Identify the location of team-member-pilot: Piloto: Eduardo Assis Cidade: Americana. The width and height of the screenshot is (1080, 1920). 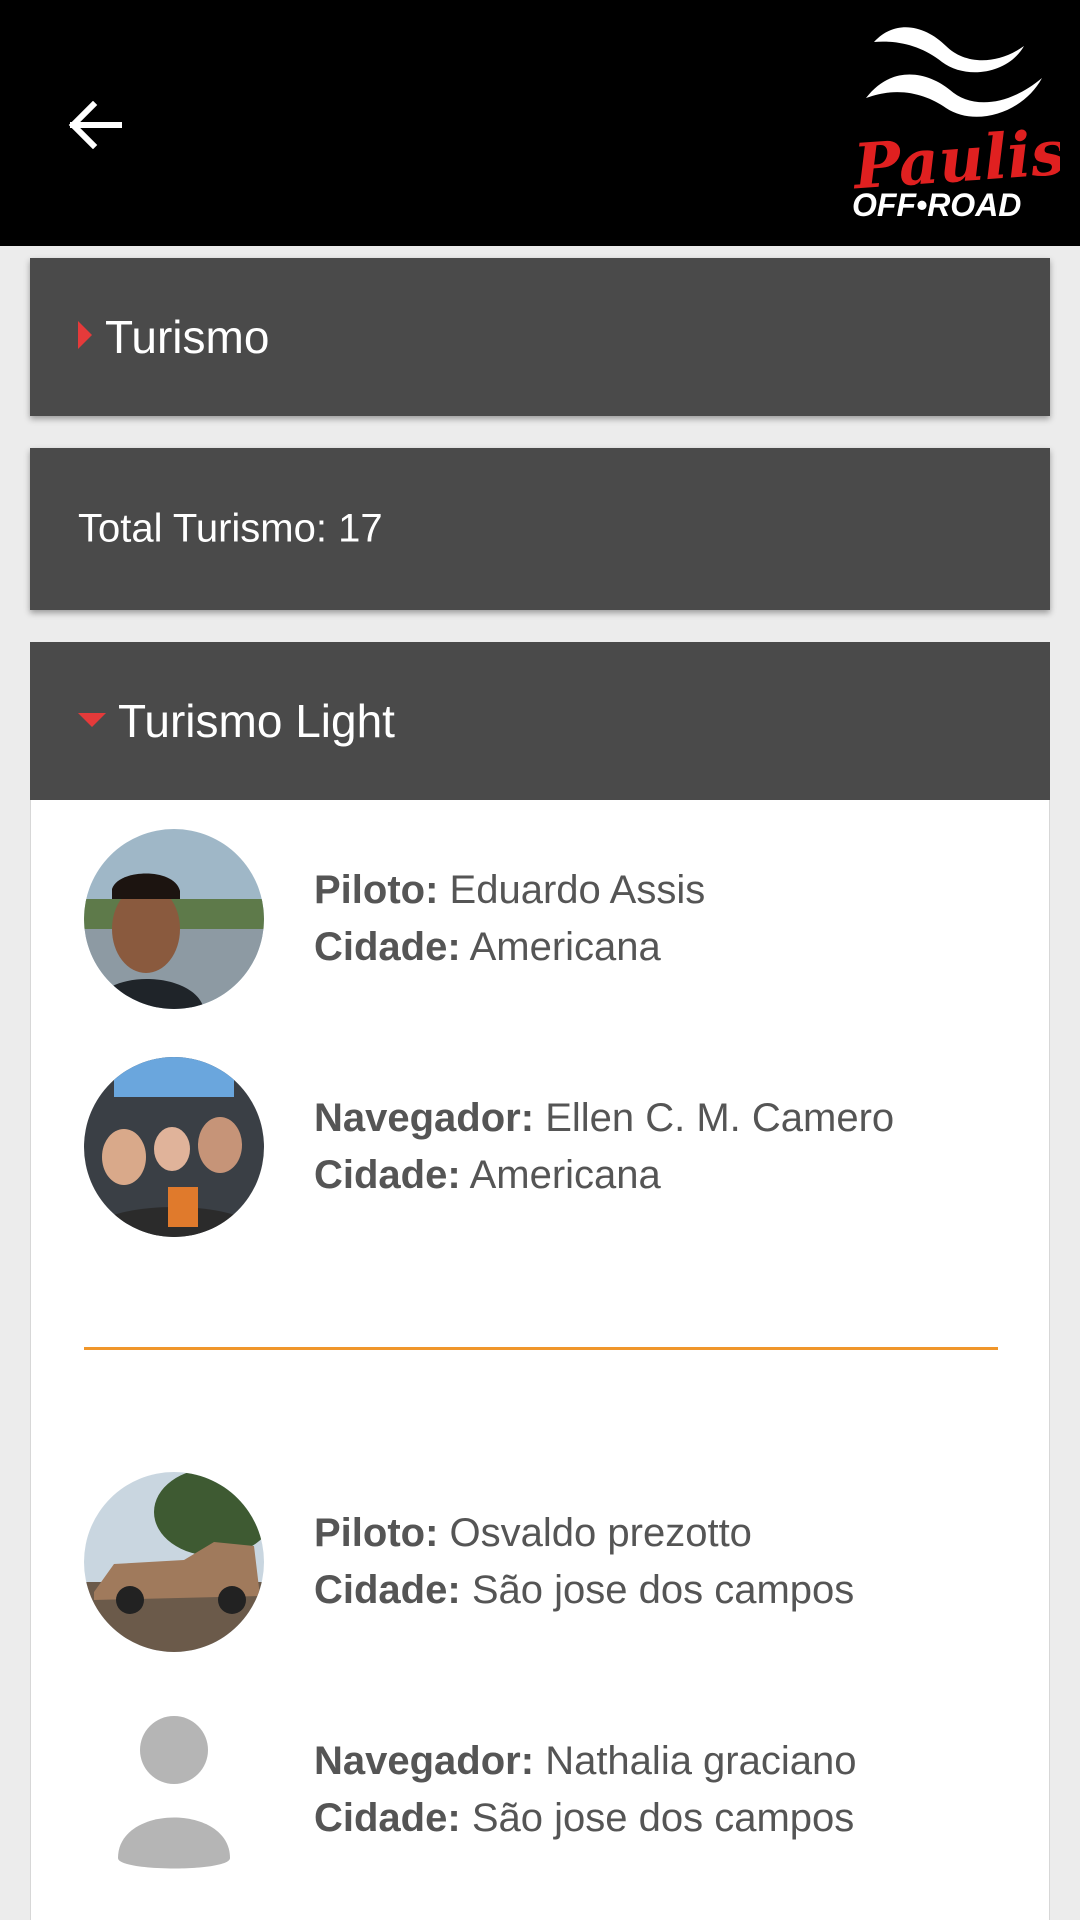
(540, 919).